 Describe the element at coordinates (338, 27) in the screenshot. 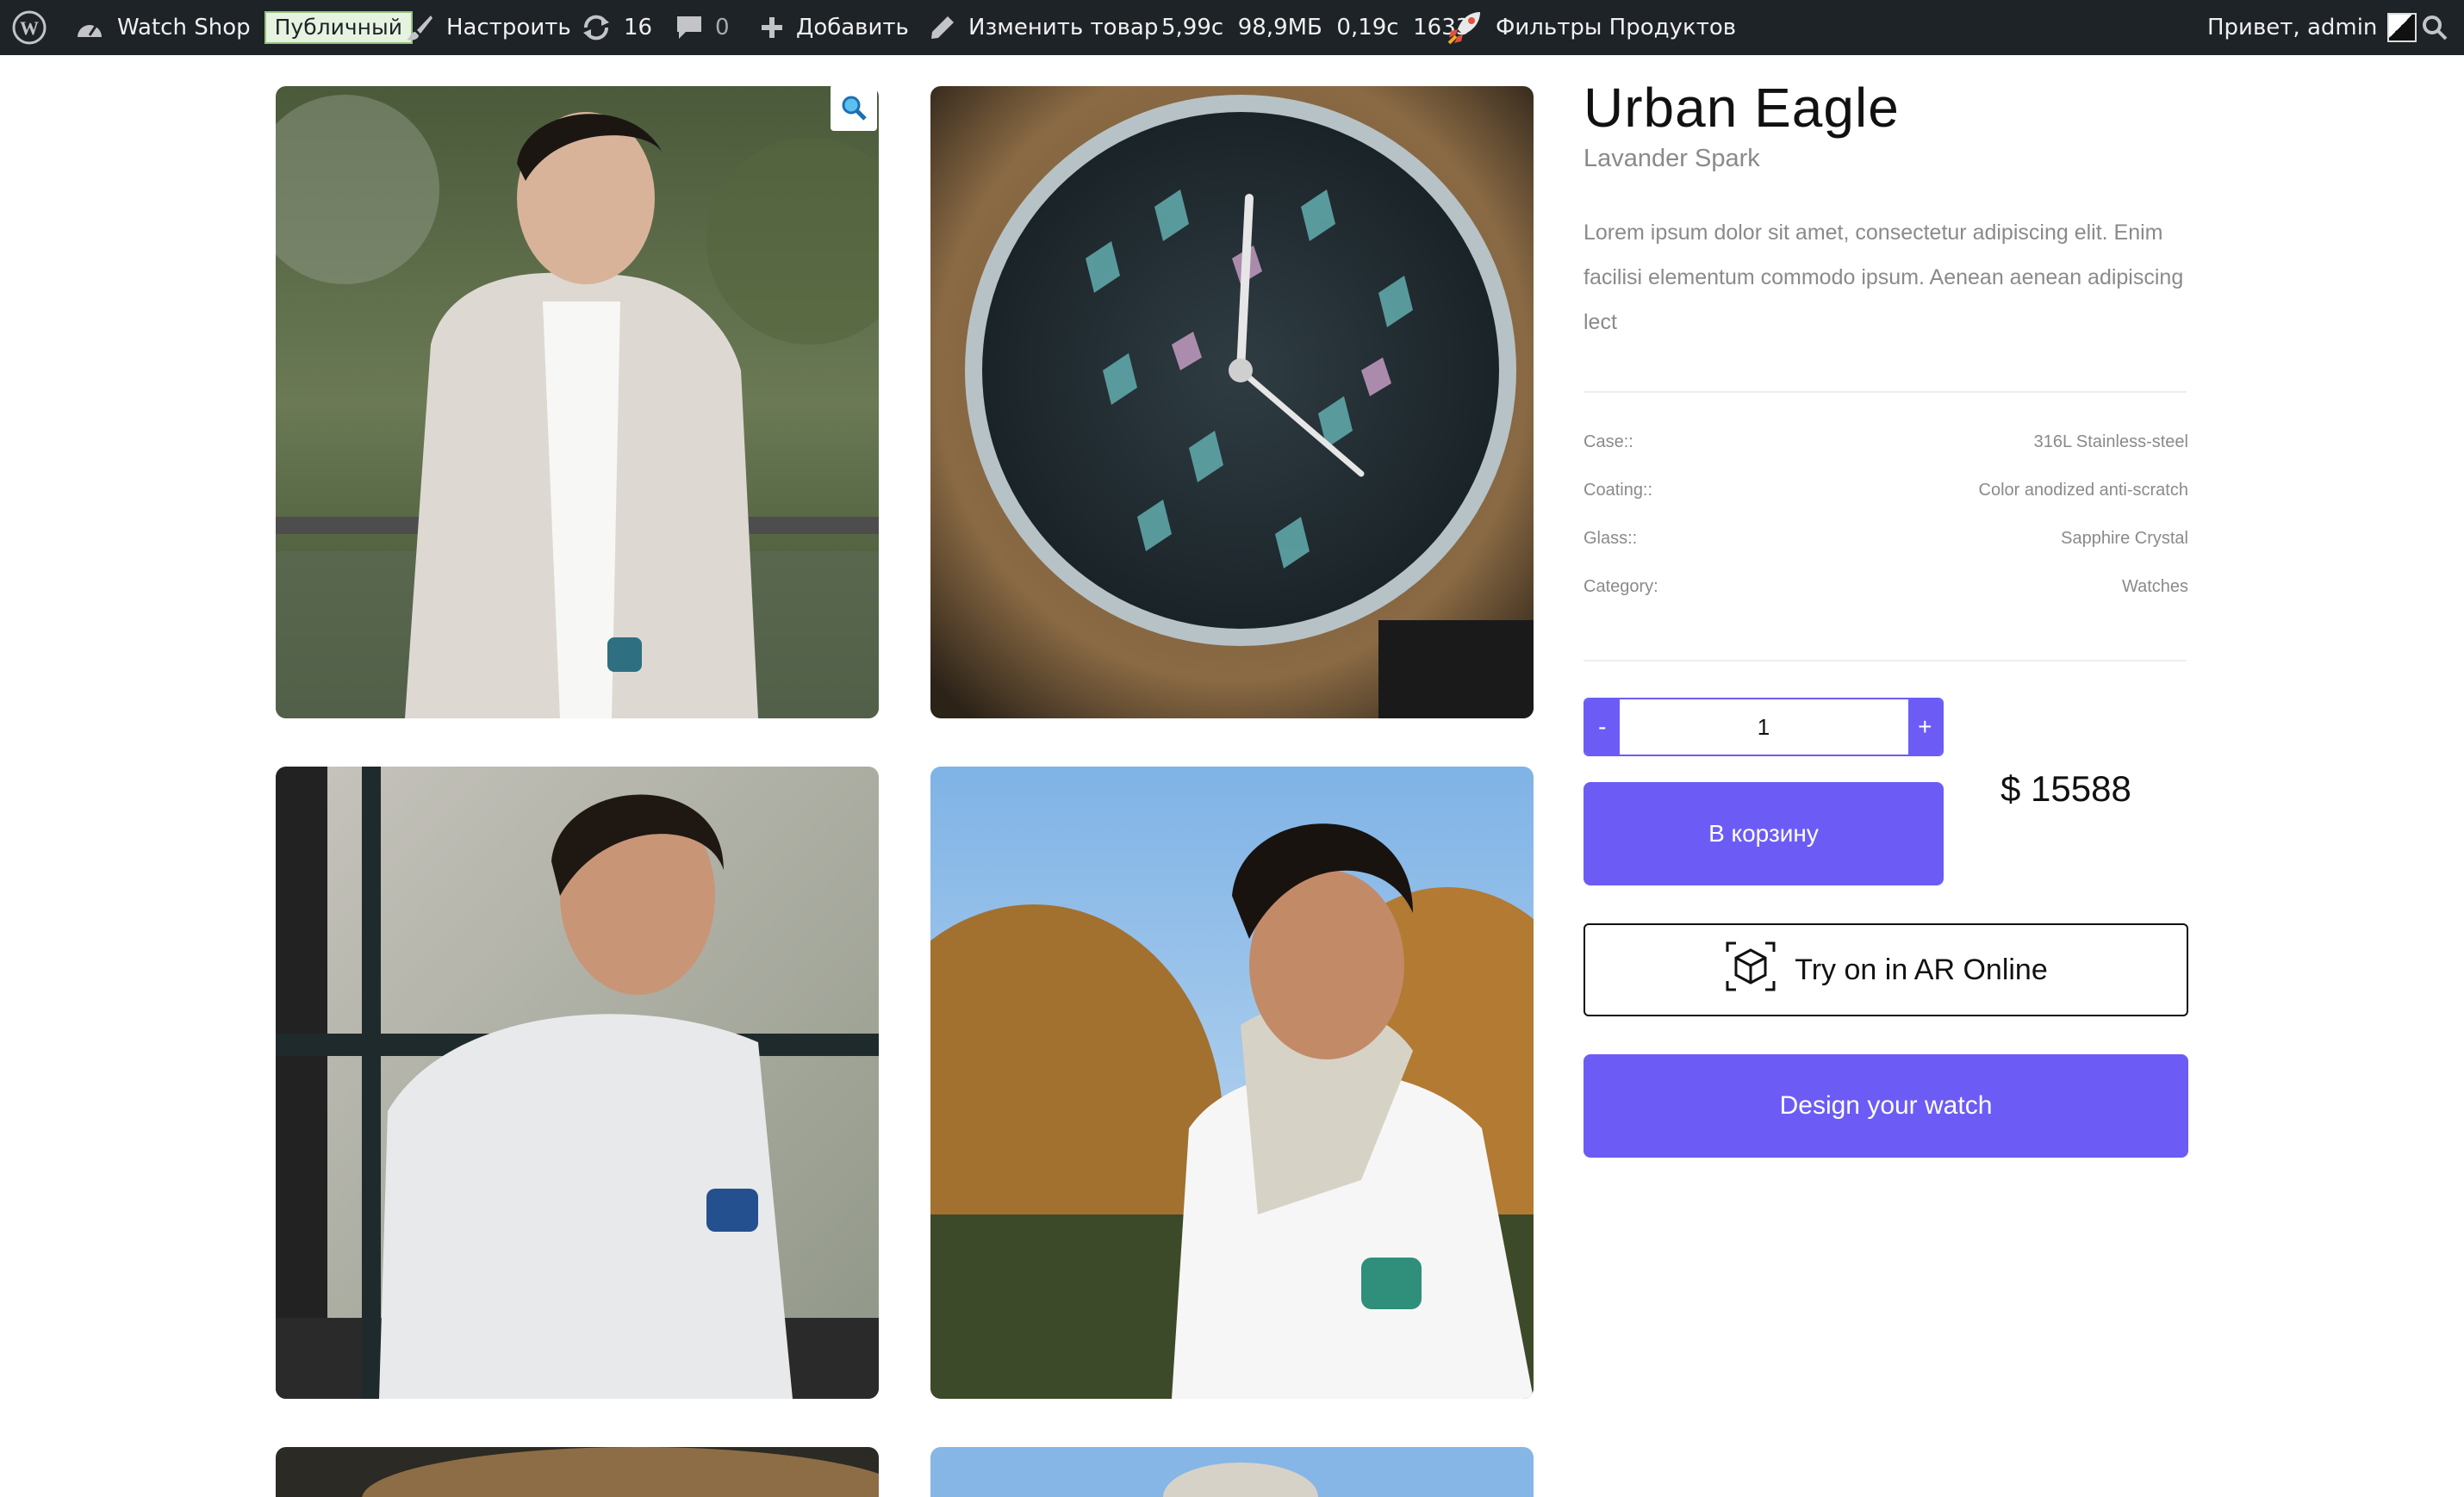

I see `visibility-badge: Публичный` at that location.